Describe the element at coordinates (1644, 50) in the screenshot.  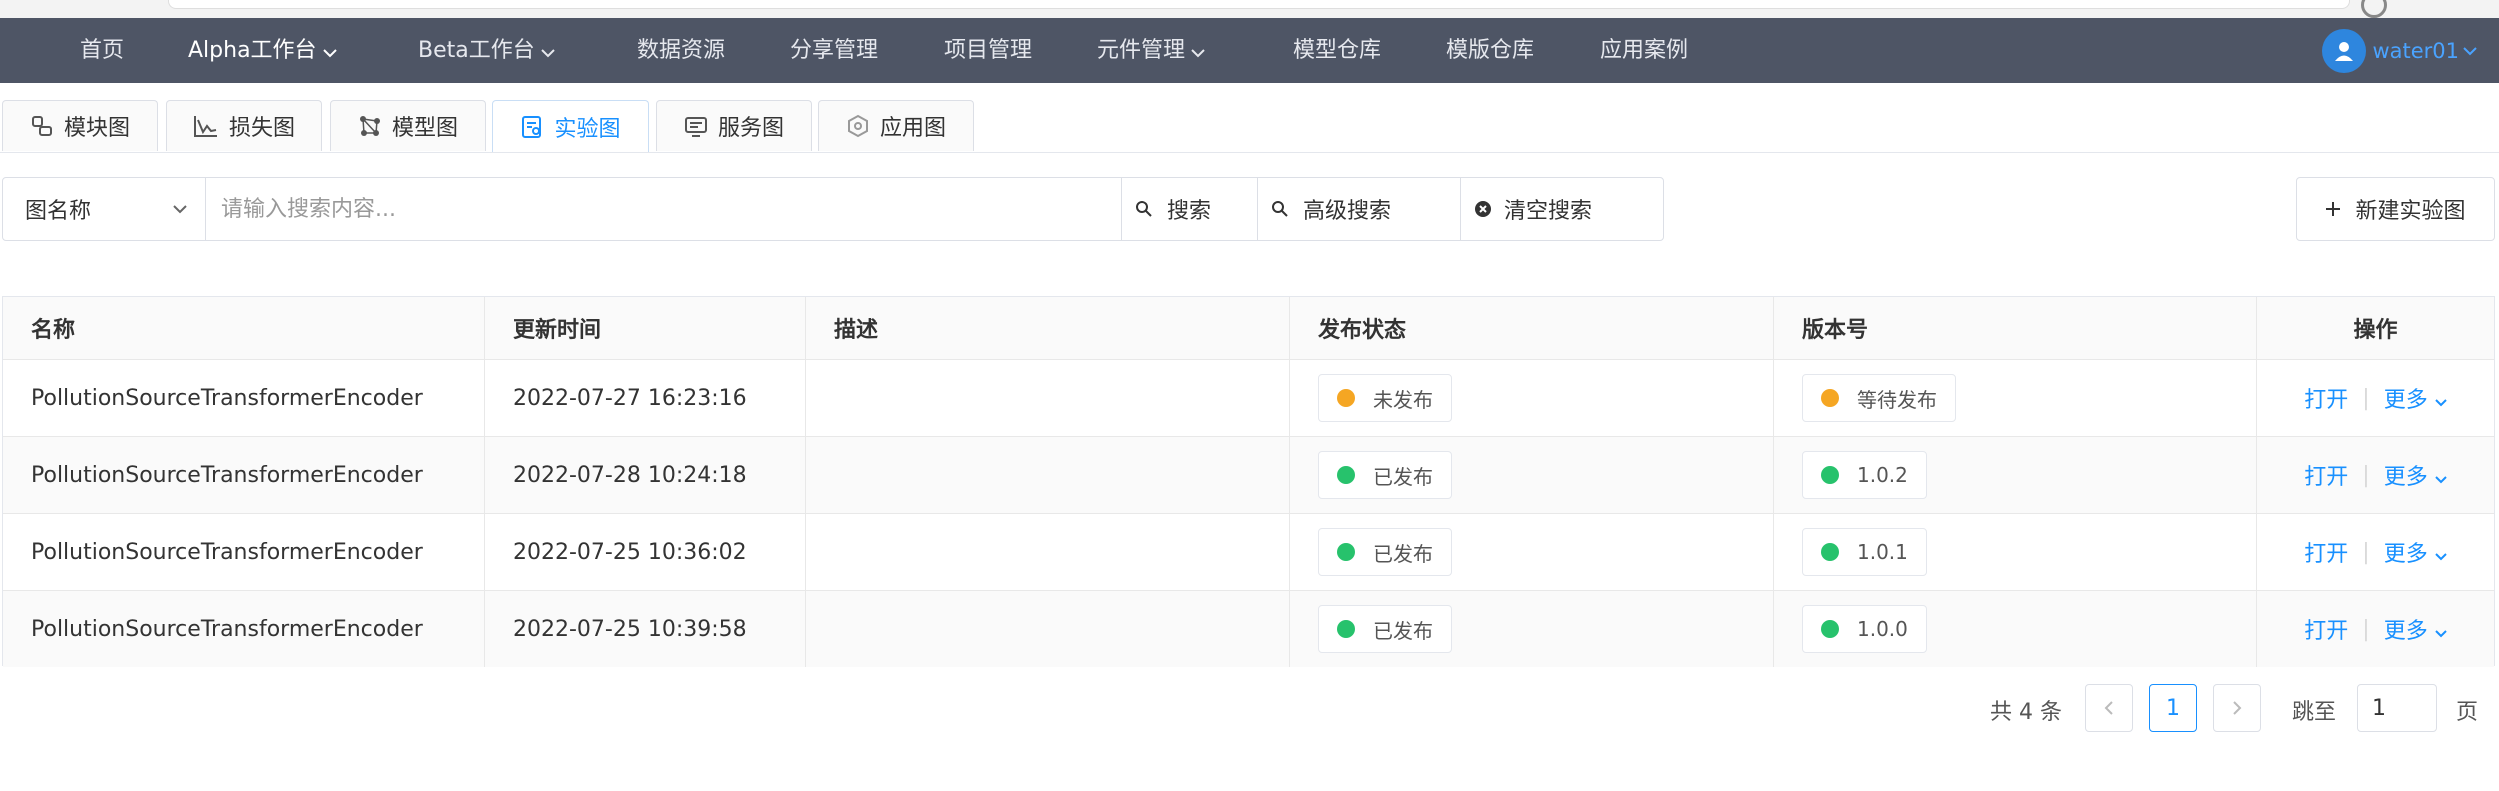
I see `nav-item-application-cases: 应用案例` at that location.